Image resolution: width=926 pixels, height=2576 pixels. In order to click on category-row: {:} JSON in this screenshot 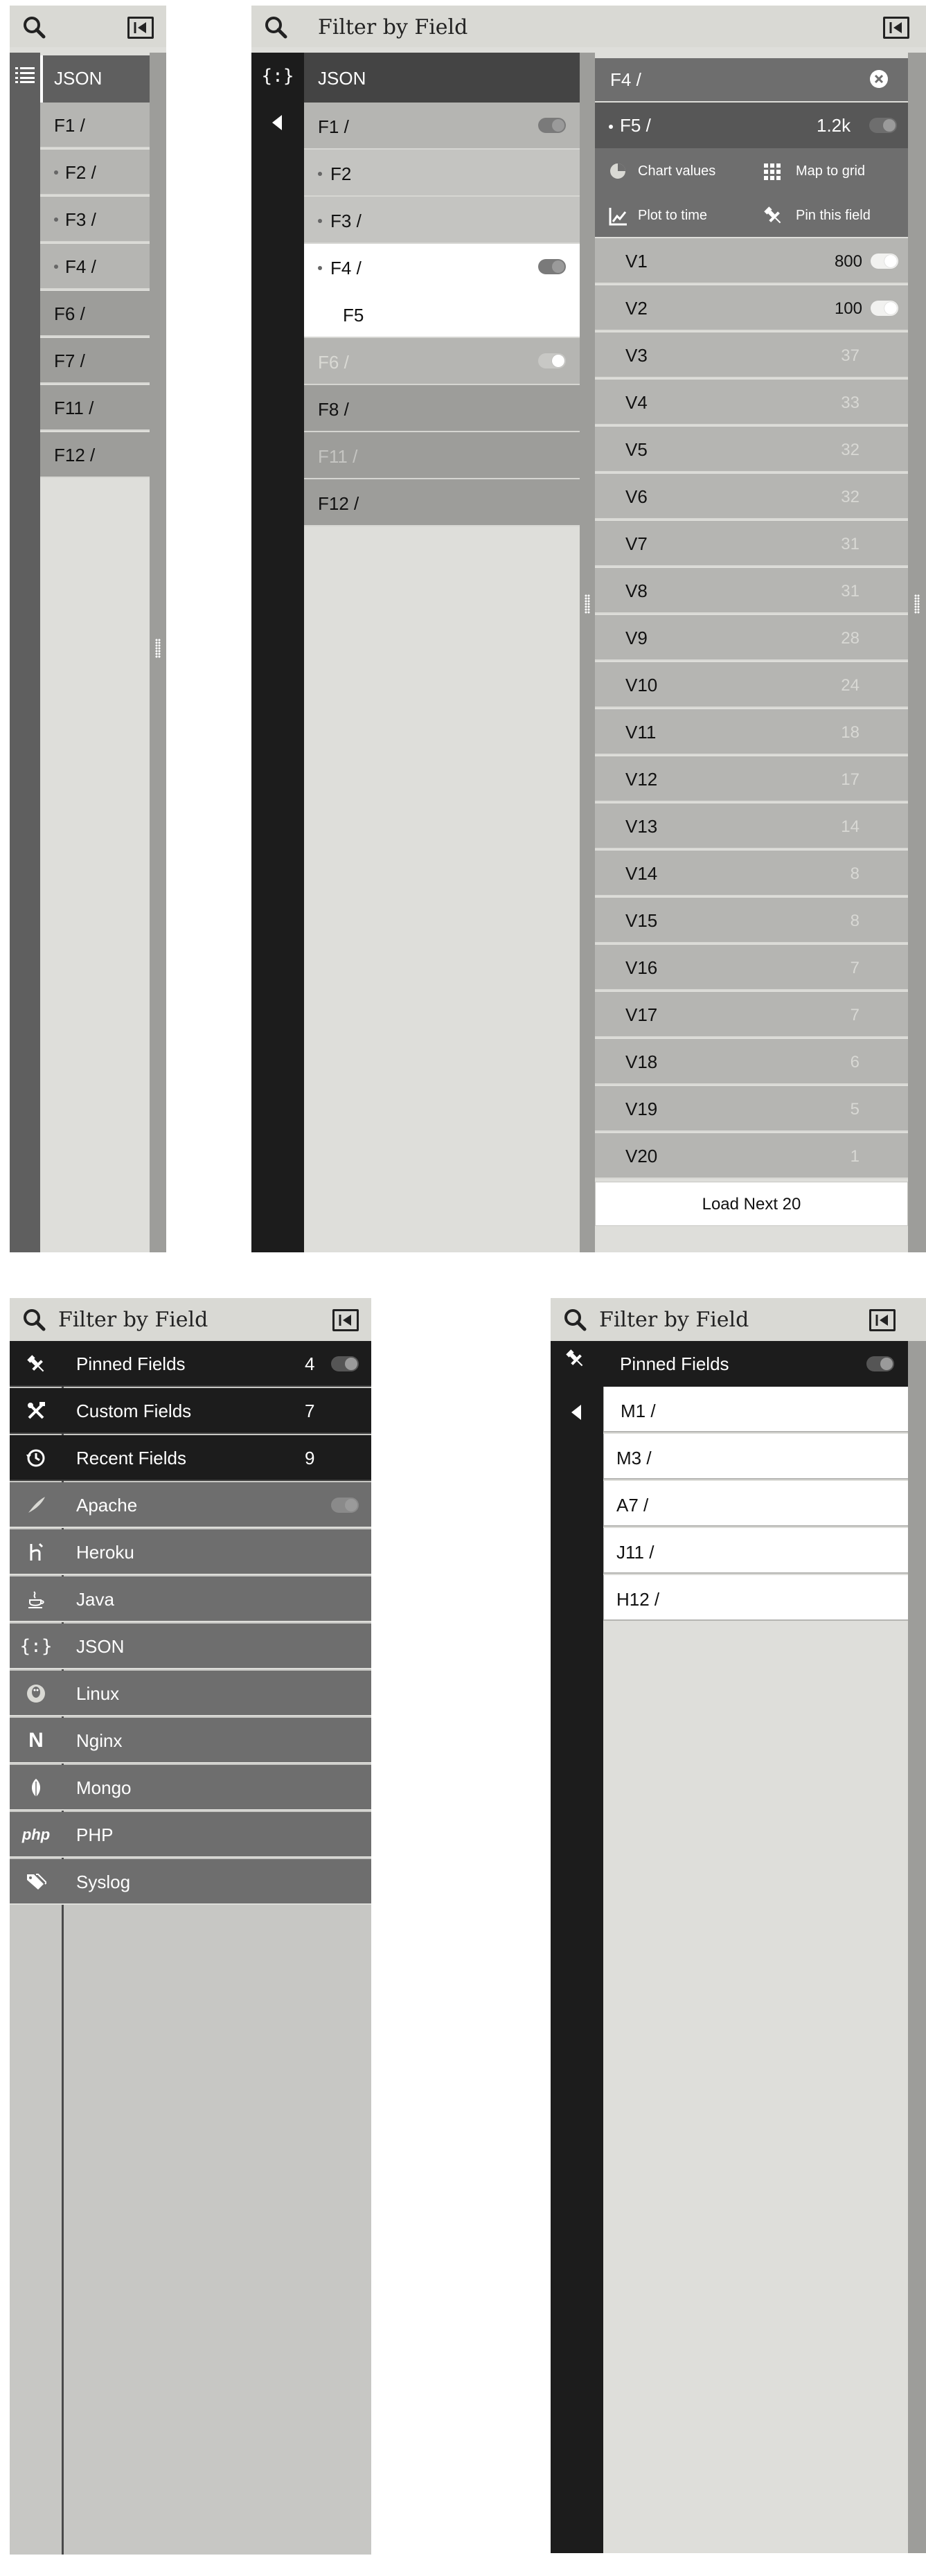, I will do `click(190, 1646)`.